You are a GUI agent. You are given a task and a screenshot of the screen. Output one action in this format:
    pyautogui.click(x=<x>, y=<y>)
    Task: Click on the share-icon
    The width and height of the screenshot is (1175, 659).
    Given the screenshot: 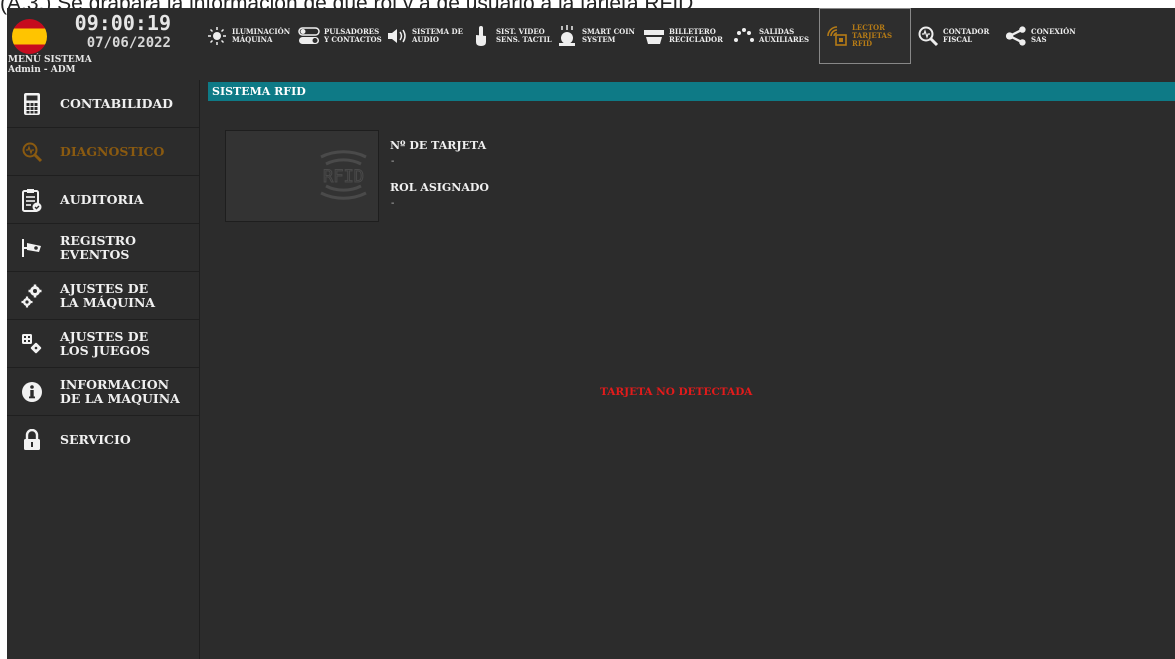 What is the action you would take?
    pyautogui.click(x=1016, y=36)
    